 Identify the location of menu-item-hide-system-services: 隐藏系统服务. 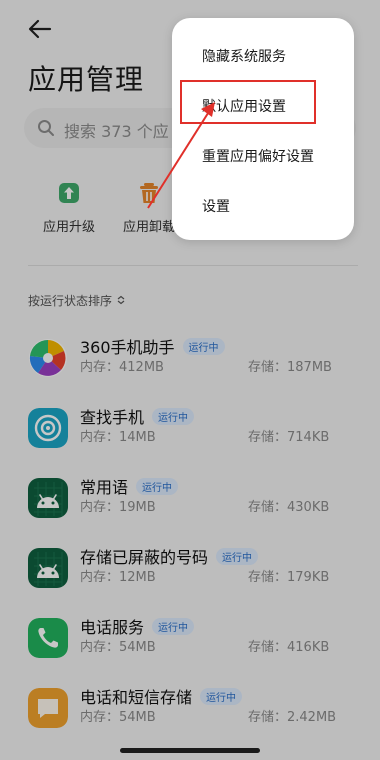
(244, 56).